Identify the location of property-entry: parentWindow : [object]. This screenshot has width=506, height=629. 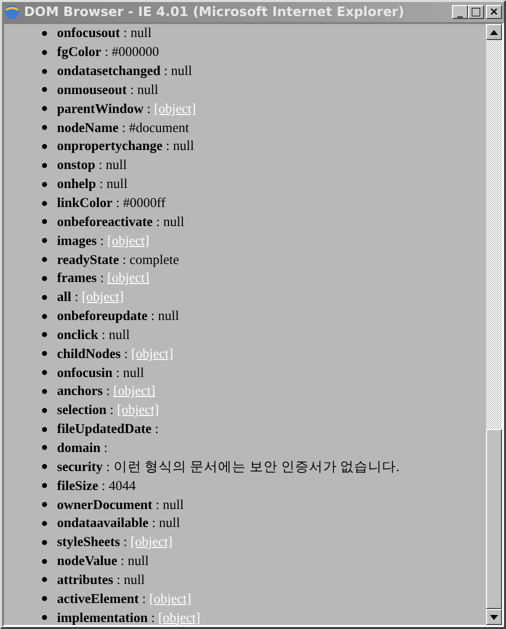
(126, 108).